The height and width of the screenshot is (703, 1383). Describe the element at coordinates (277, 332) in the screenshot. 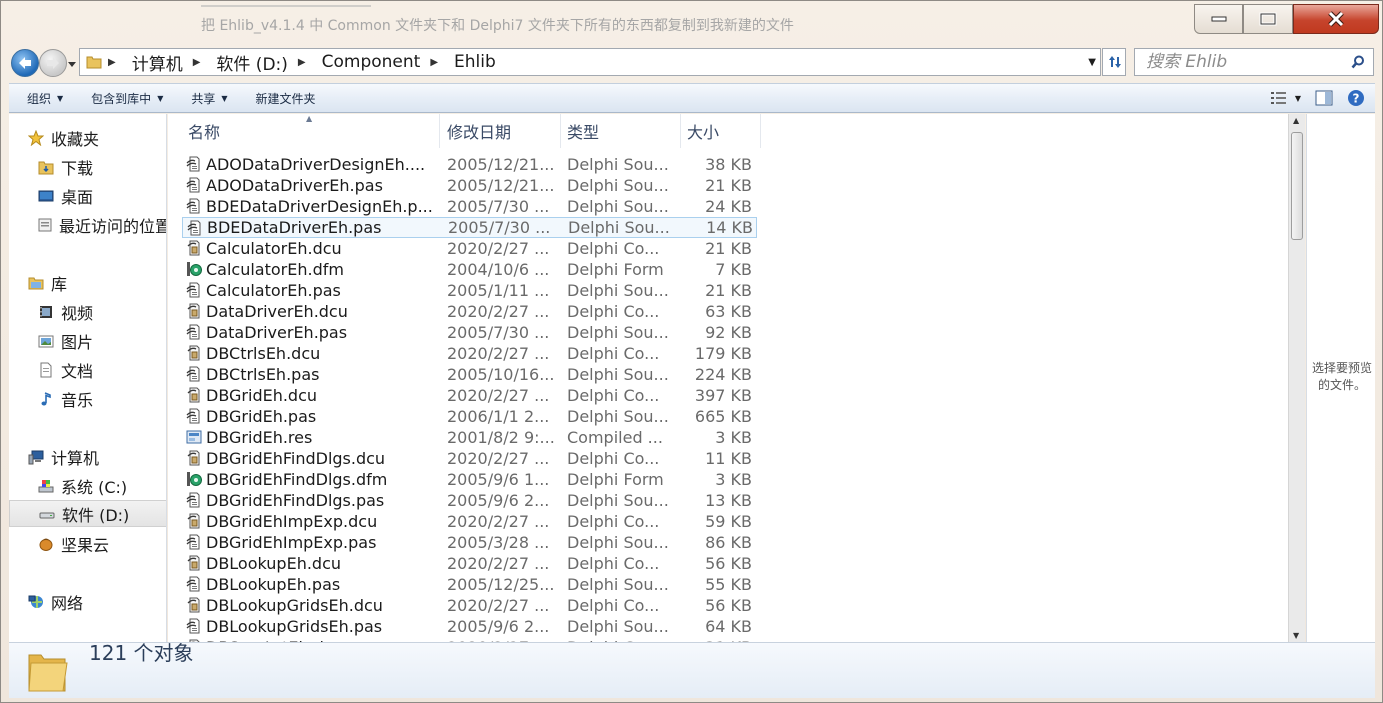

I see `file-name: DataDriverEh.pas` at that location.